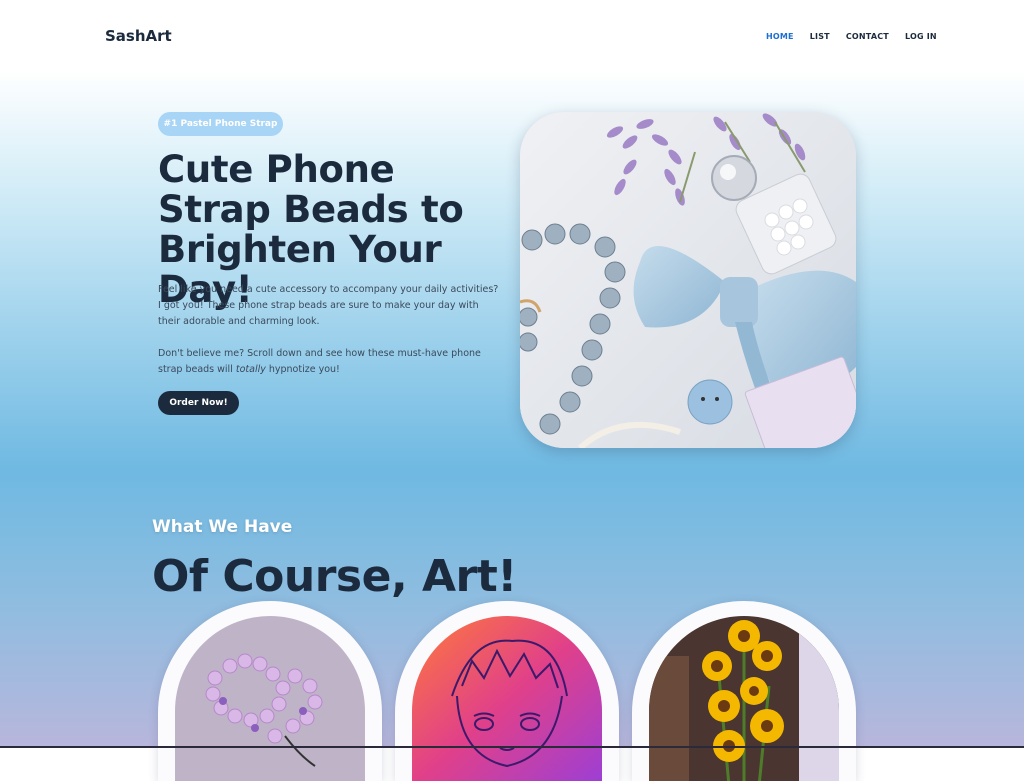 This screenshot has height=781, width=1024. What do you see at coordinates (921, 36) in the screenshot?
I see `nav-login: LOG IN` at bounding box center [921, 36].